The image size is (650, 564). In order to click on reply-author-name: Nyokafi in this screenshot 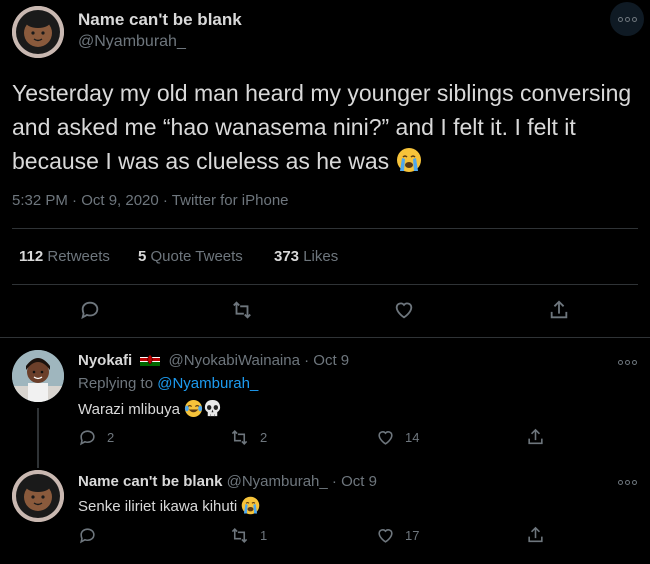, I will do `click(105, 360)`.